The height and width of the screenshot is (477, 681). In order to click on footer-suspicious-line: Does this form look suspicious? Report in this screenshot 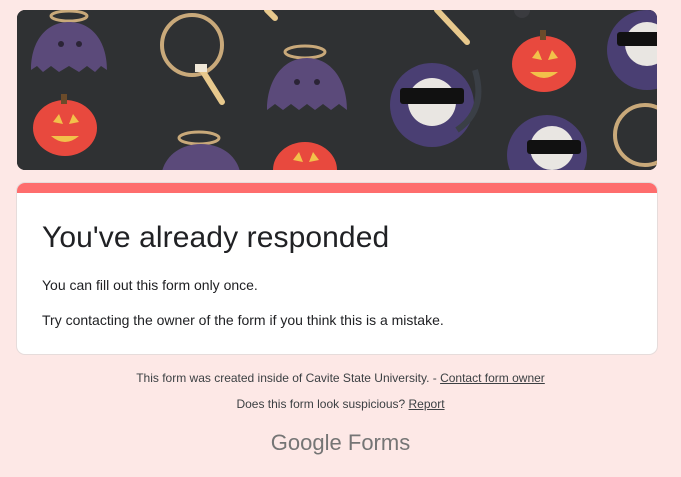, I will do `click(340, 404)`.